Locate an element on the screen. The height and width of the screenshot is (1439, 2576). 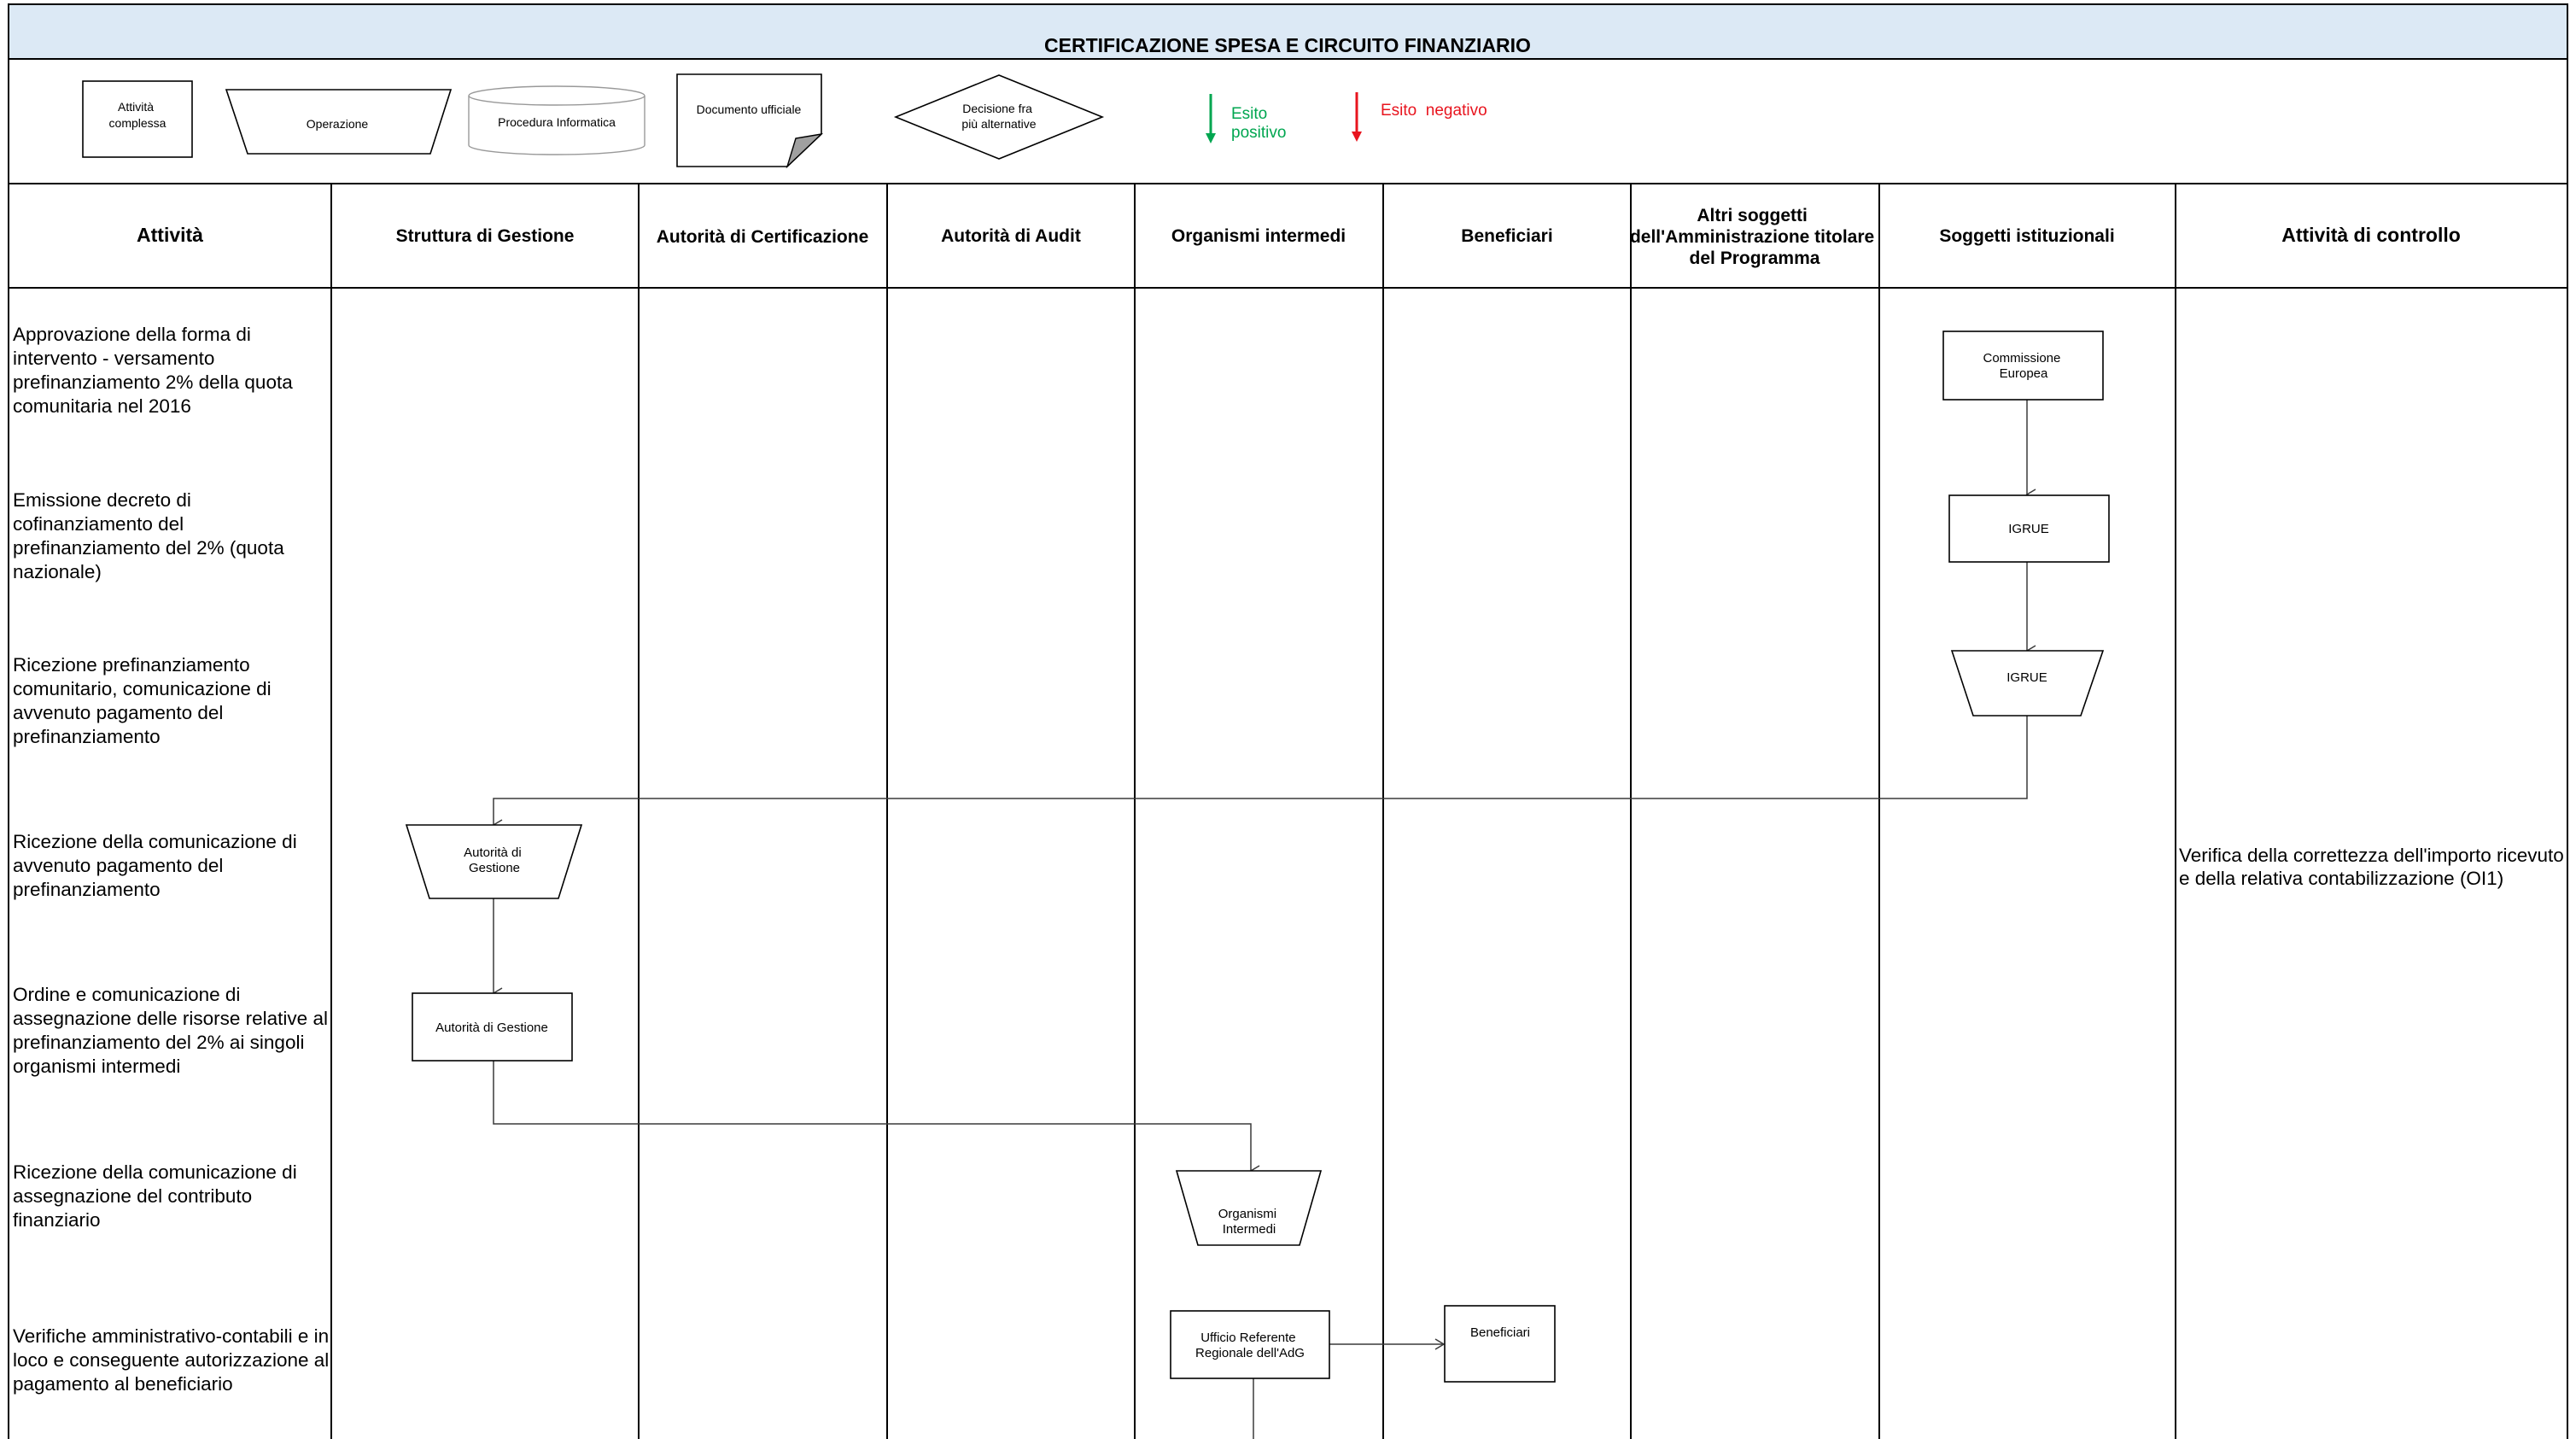
column-header-line: dell'Amministrazione titolare is located at coordinates (1752, 237).